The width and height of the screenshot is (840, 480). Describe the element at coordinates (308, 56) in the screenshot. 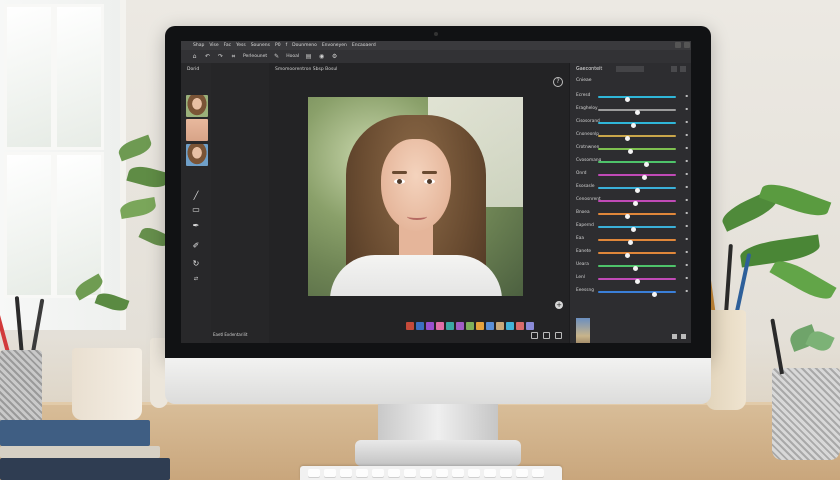

I see `layers-icon: ▤` at that location.